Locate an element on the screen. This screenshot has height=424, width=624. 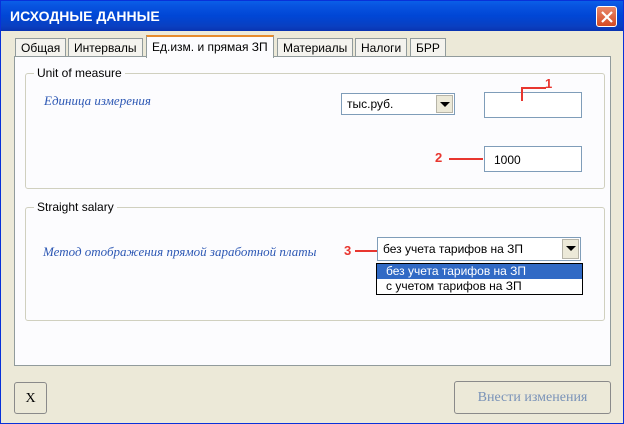
unit-label: Единица измерения is located at coordinates (97, 100).